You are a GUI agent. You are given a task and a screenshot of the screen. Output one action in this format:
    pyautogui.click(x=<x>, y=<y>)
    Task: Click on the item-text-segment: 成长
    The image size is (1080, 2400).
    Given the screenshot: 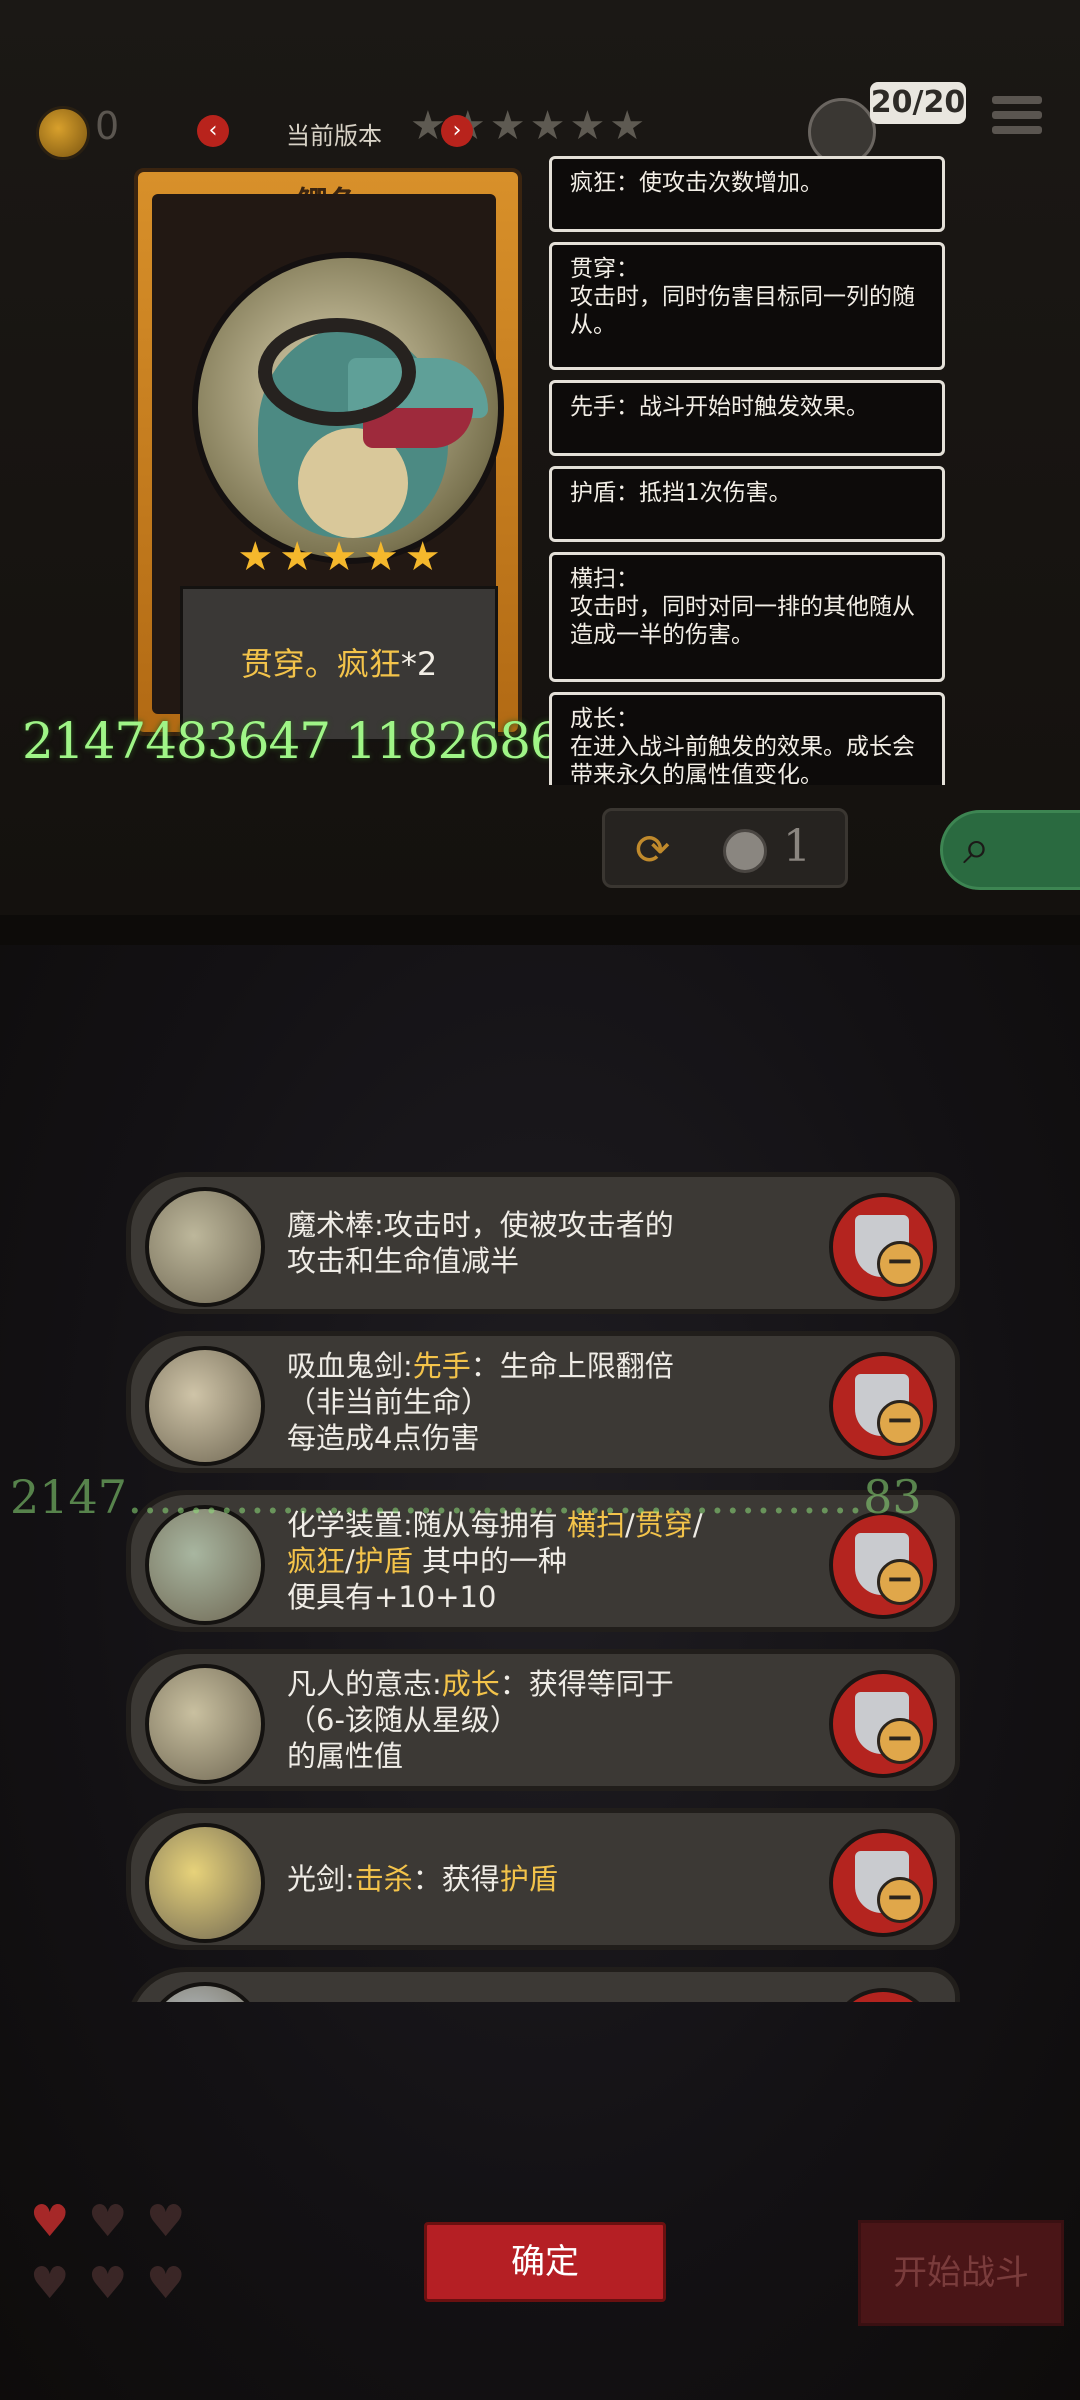 What is the action you would take?
    pyautogui.click(x=470, y=1684)
    